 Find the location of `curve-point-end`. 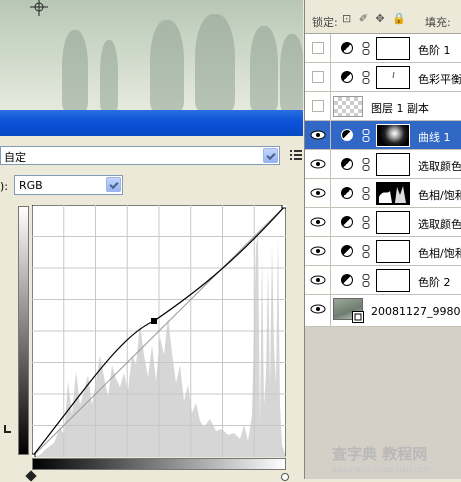

curve-point-end is located at coordinates (283, 207).